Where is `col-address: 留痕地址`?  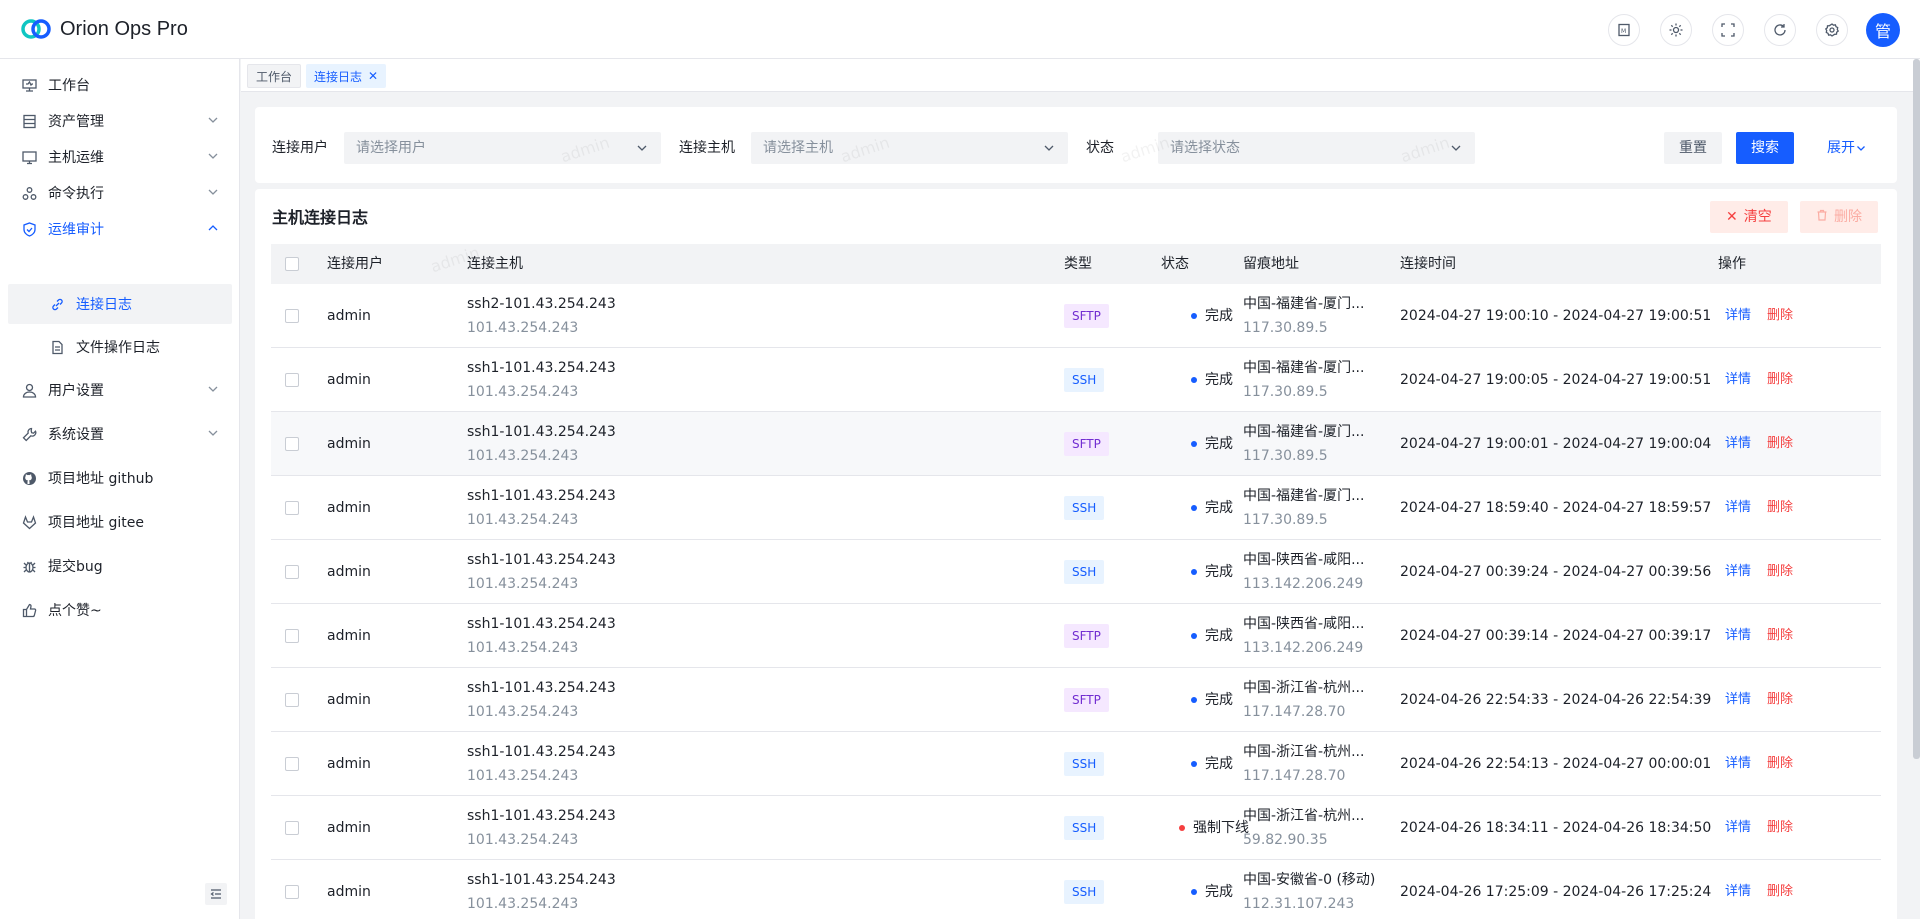
col-address: 留痕地址 is located at coordinates (1271, 264).